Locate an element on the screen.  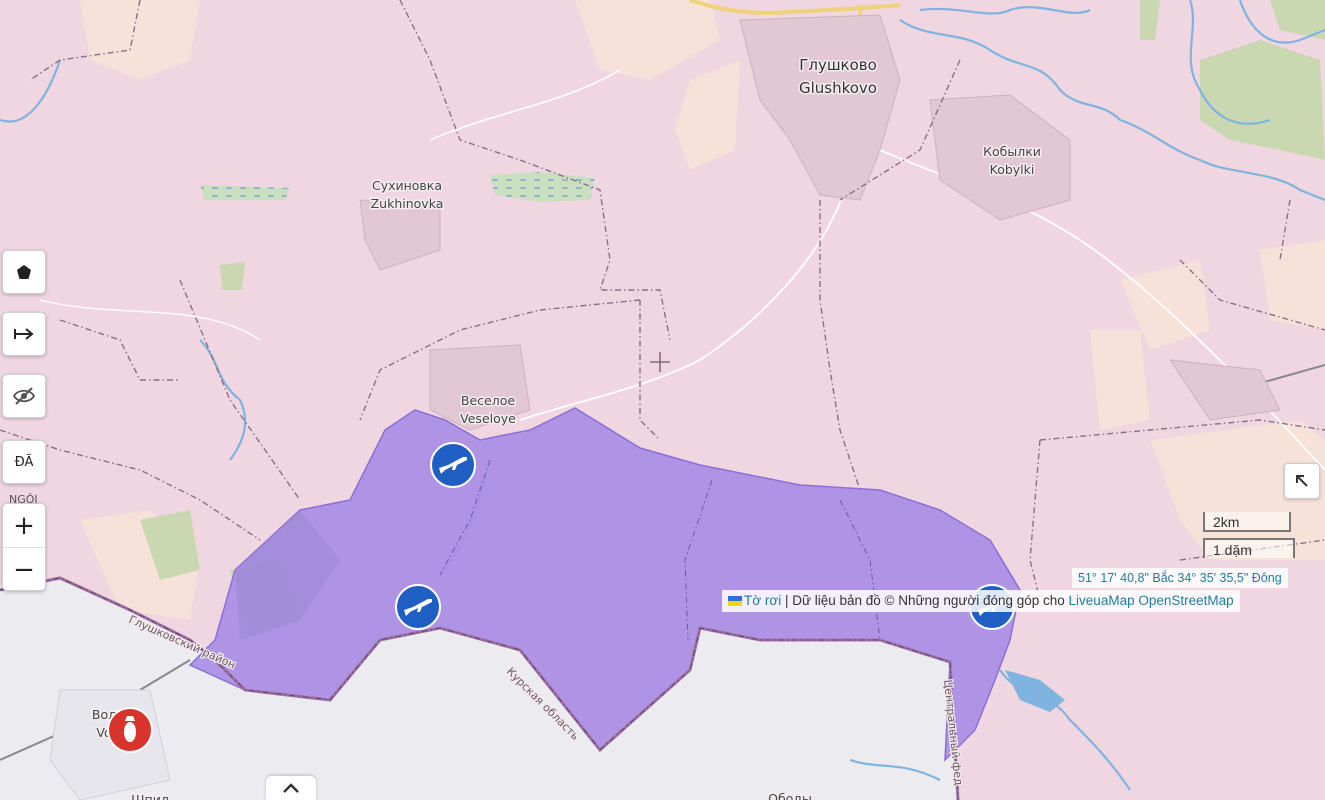
osm-link: OpenStreetMap is located at coordinates (1185, 600).